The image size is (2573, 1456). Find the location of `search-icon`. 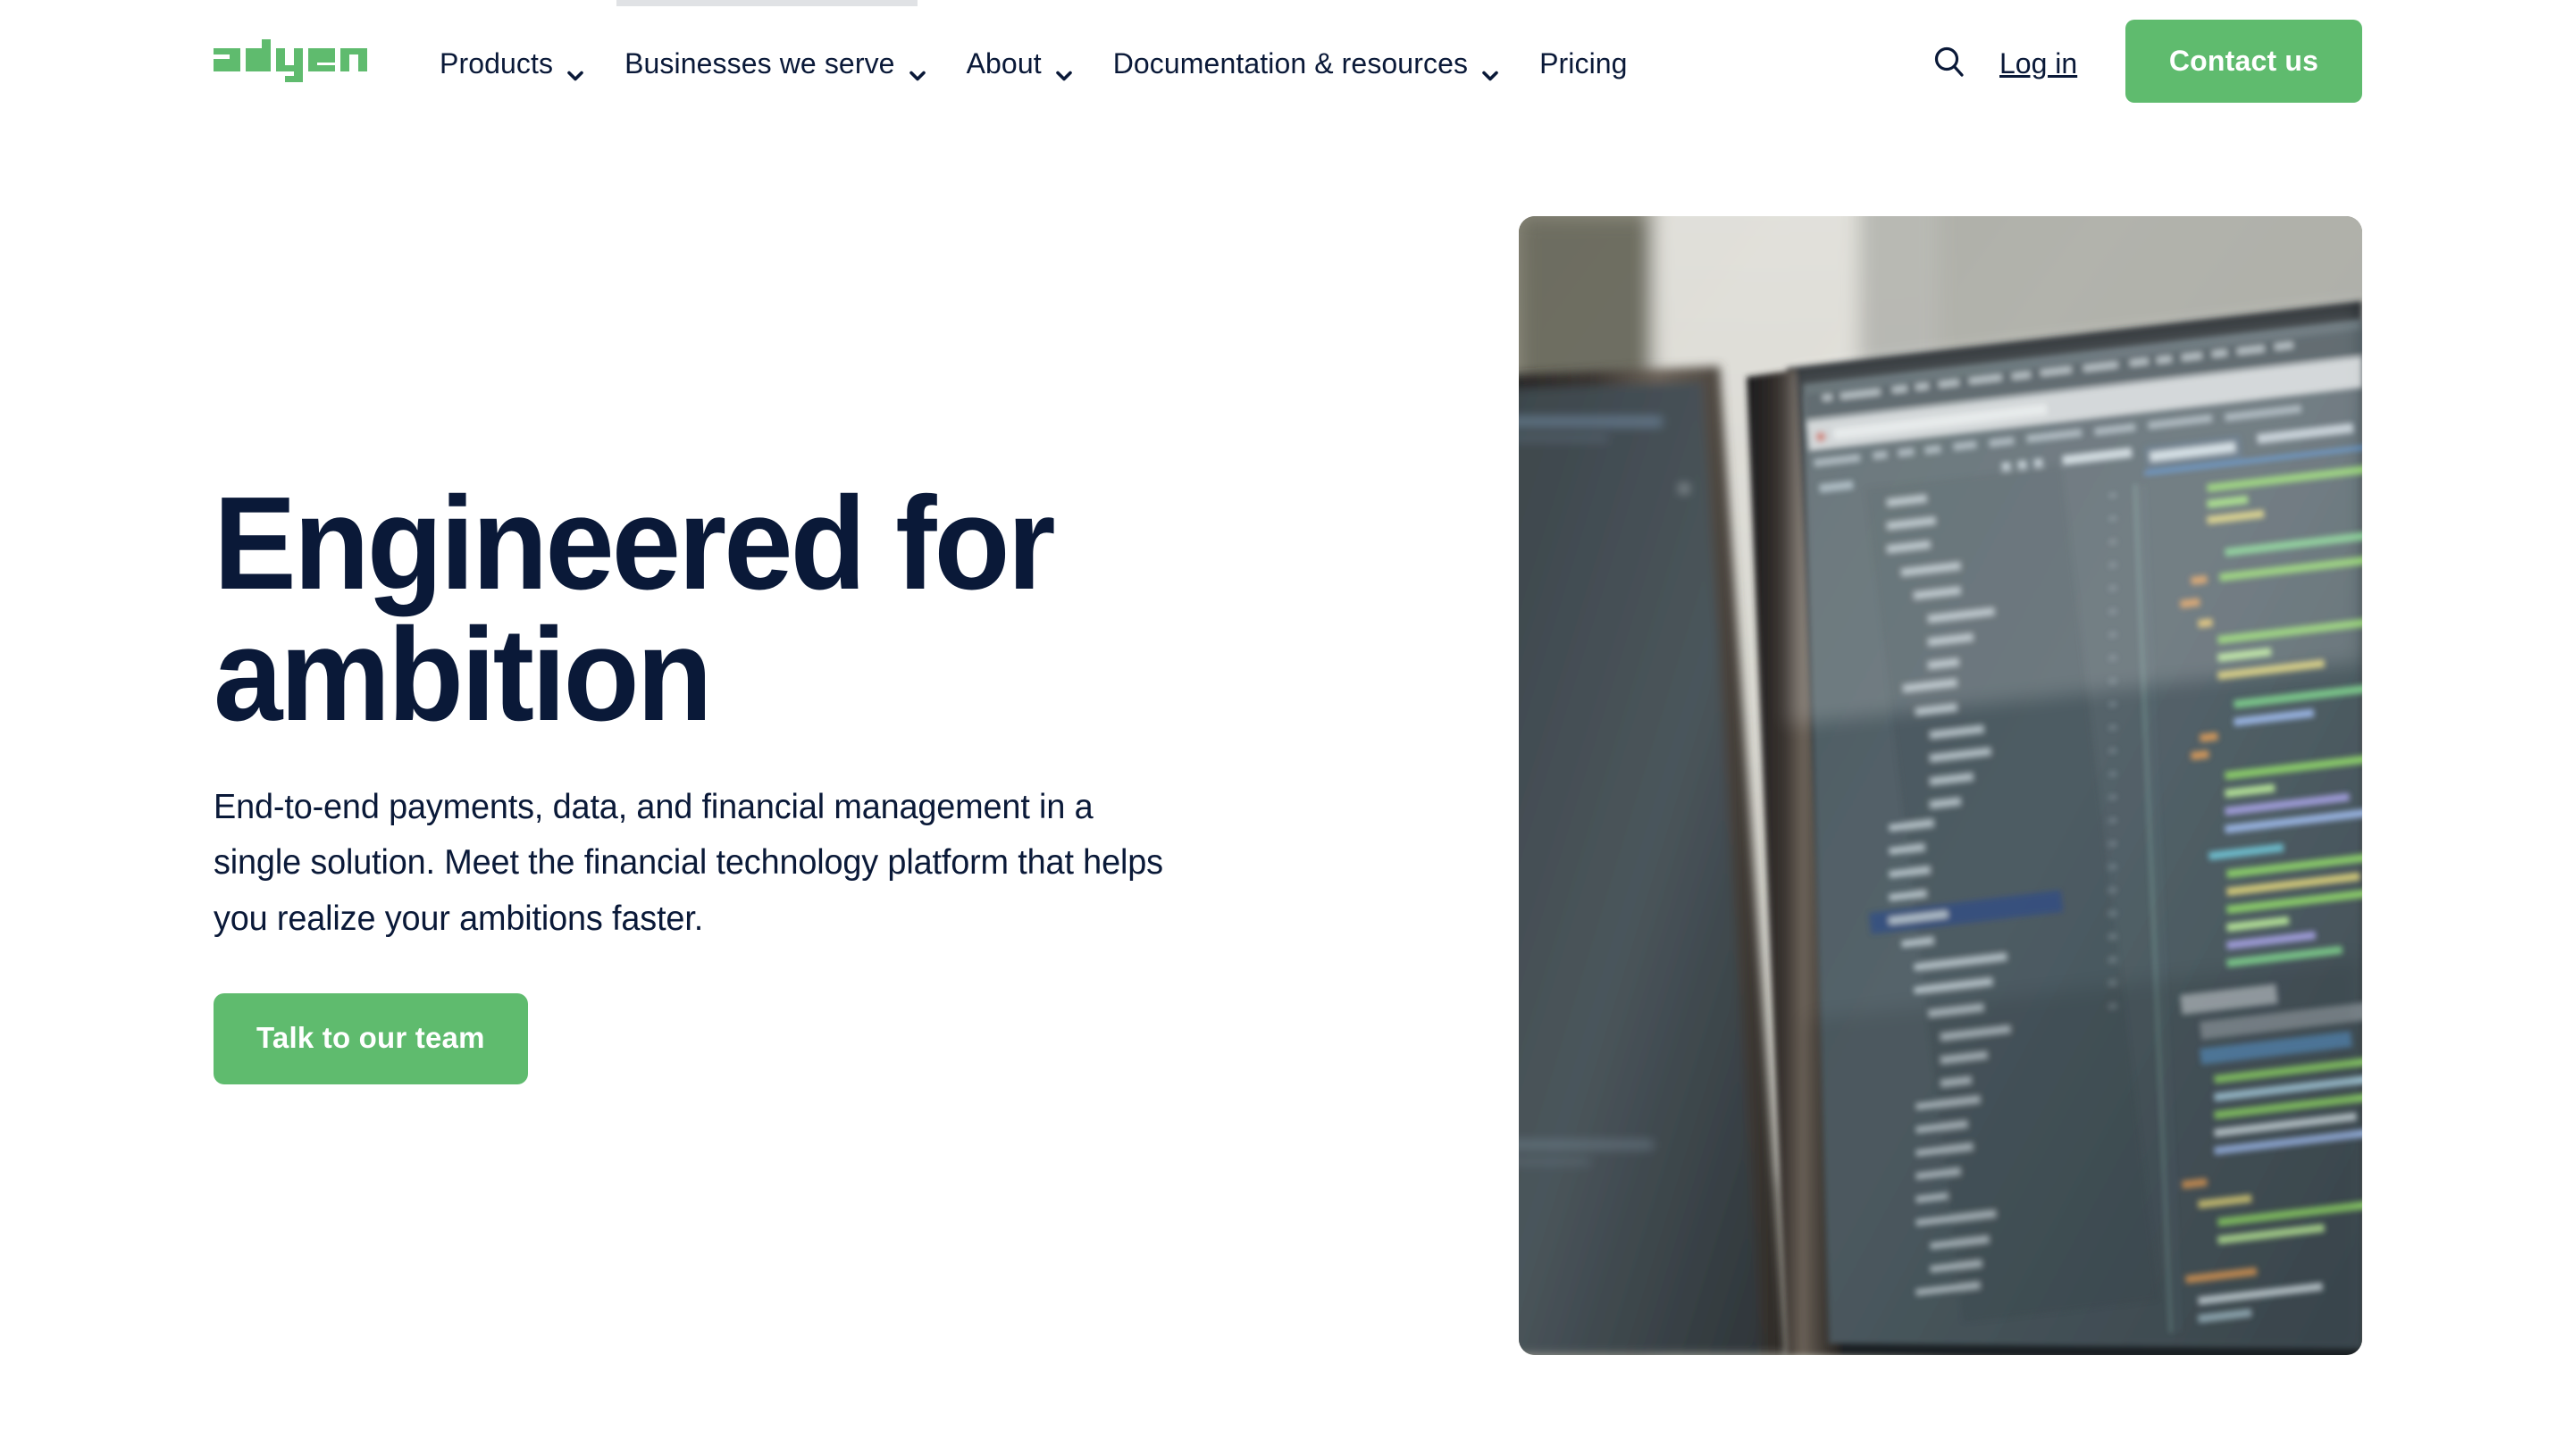

search-icon is located at coordinates (1950, 65).